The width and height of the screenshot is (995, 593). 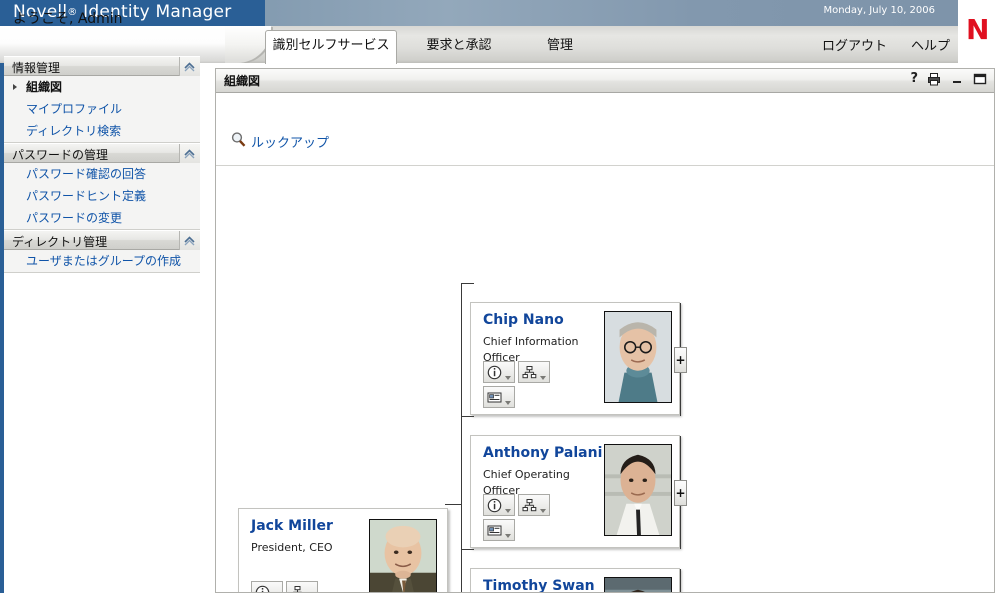 What do you see at coordinates (86, 174) in the screenshot?
I see `sidebar-item-label: パスワード確認の回答` at bounding box center [86, 174].